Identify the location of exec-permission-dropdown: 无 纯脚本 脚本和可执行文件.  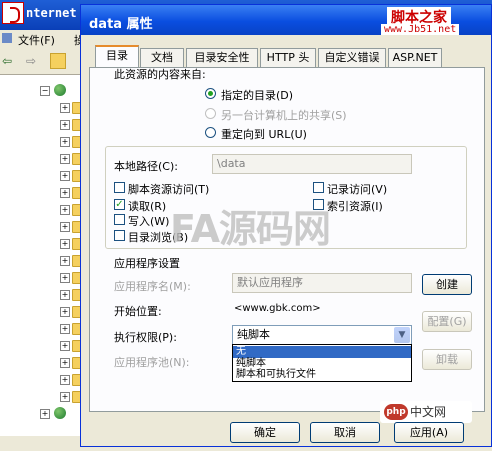
(322, 363).